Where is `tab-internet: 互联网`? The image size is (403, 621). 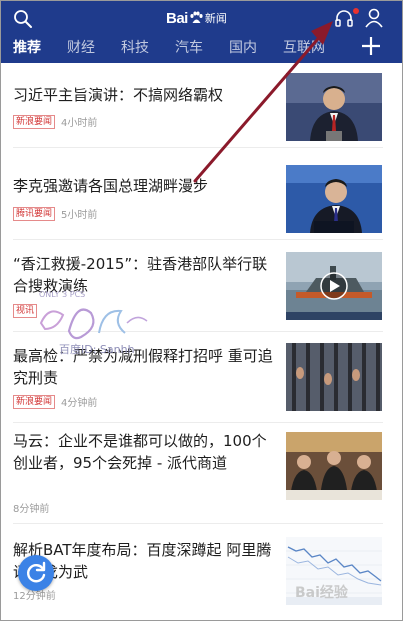
tab-internet: 互联网 is located at coordinates (304, 47).